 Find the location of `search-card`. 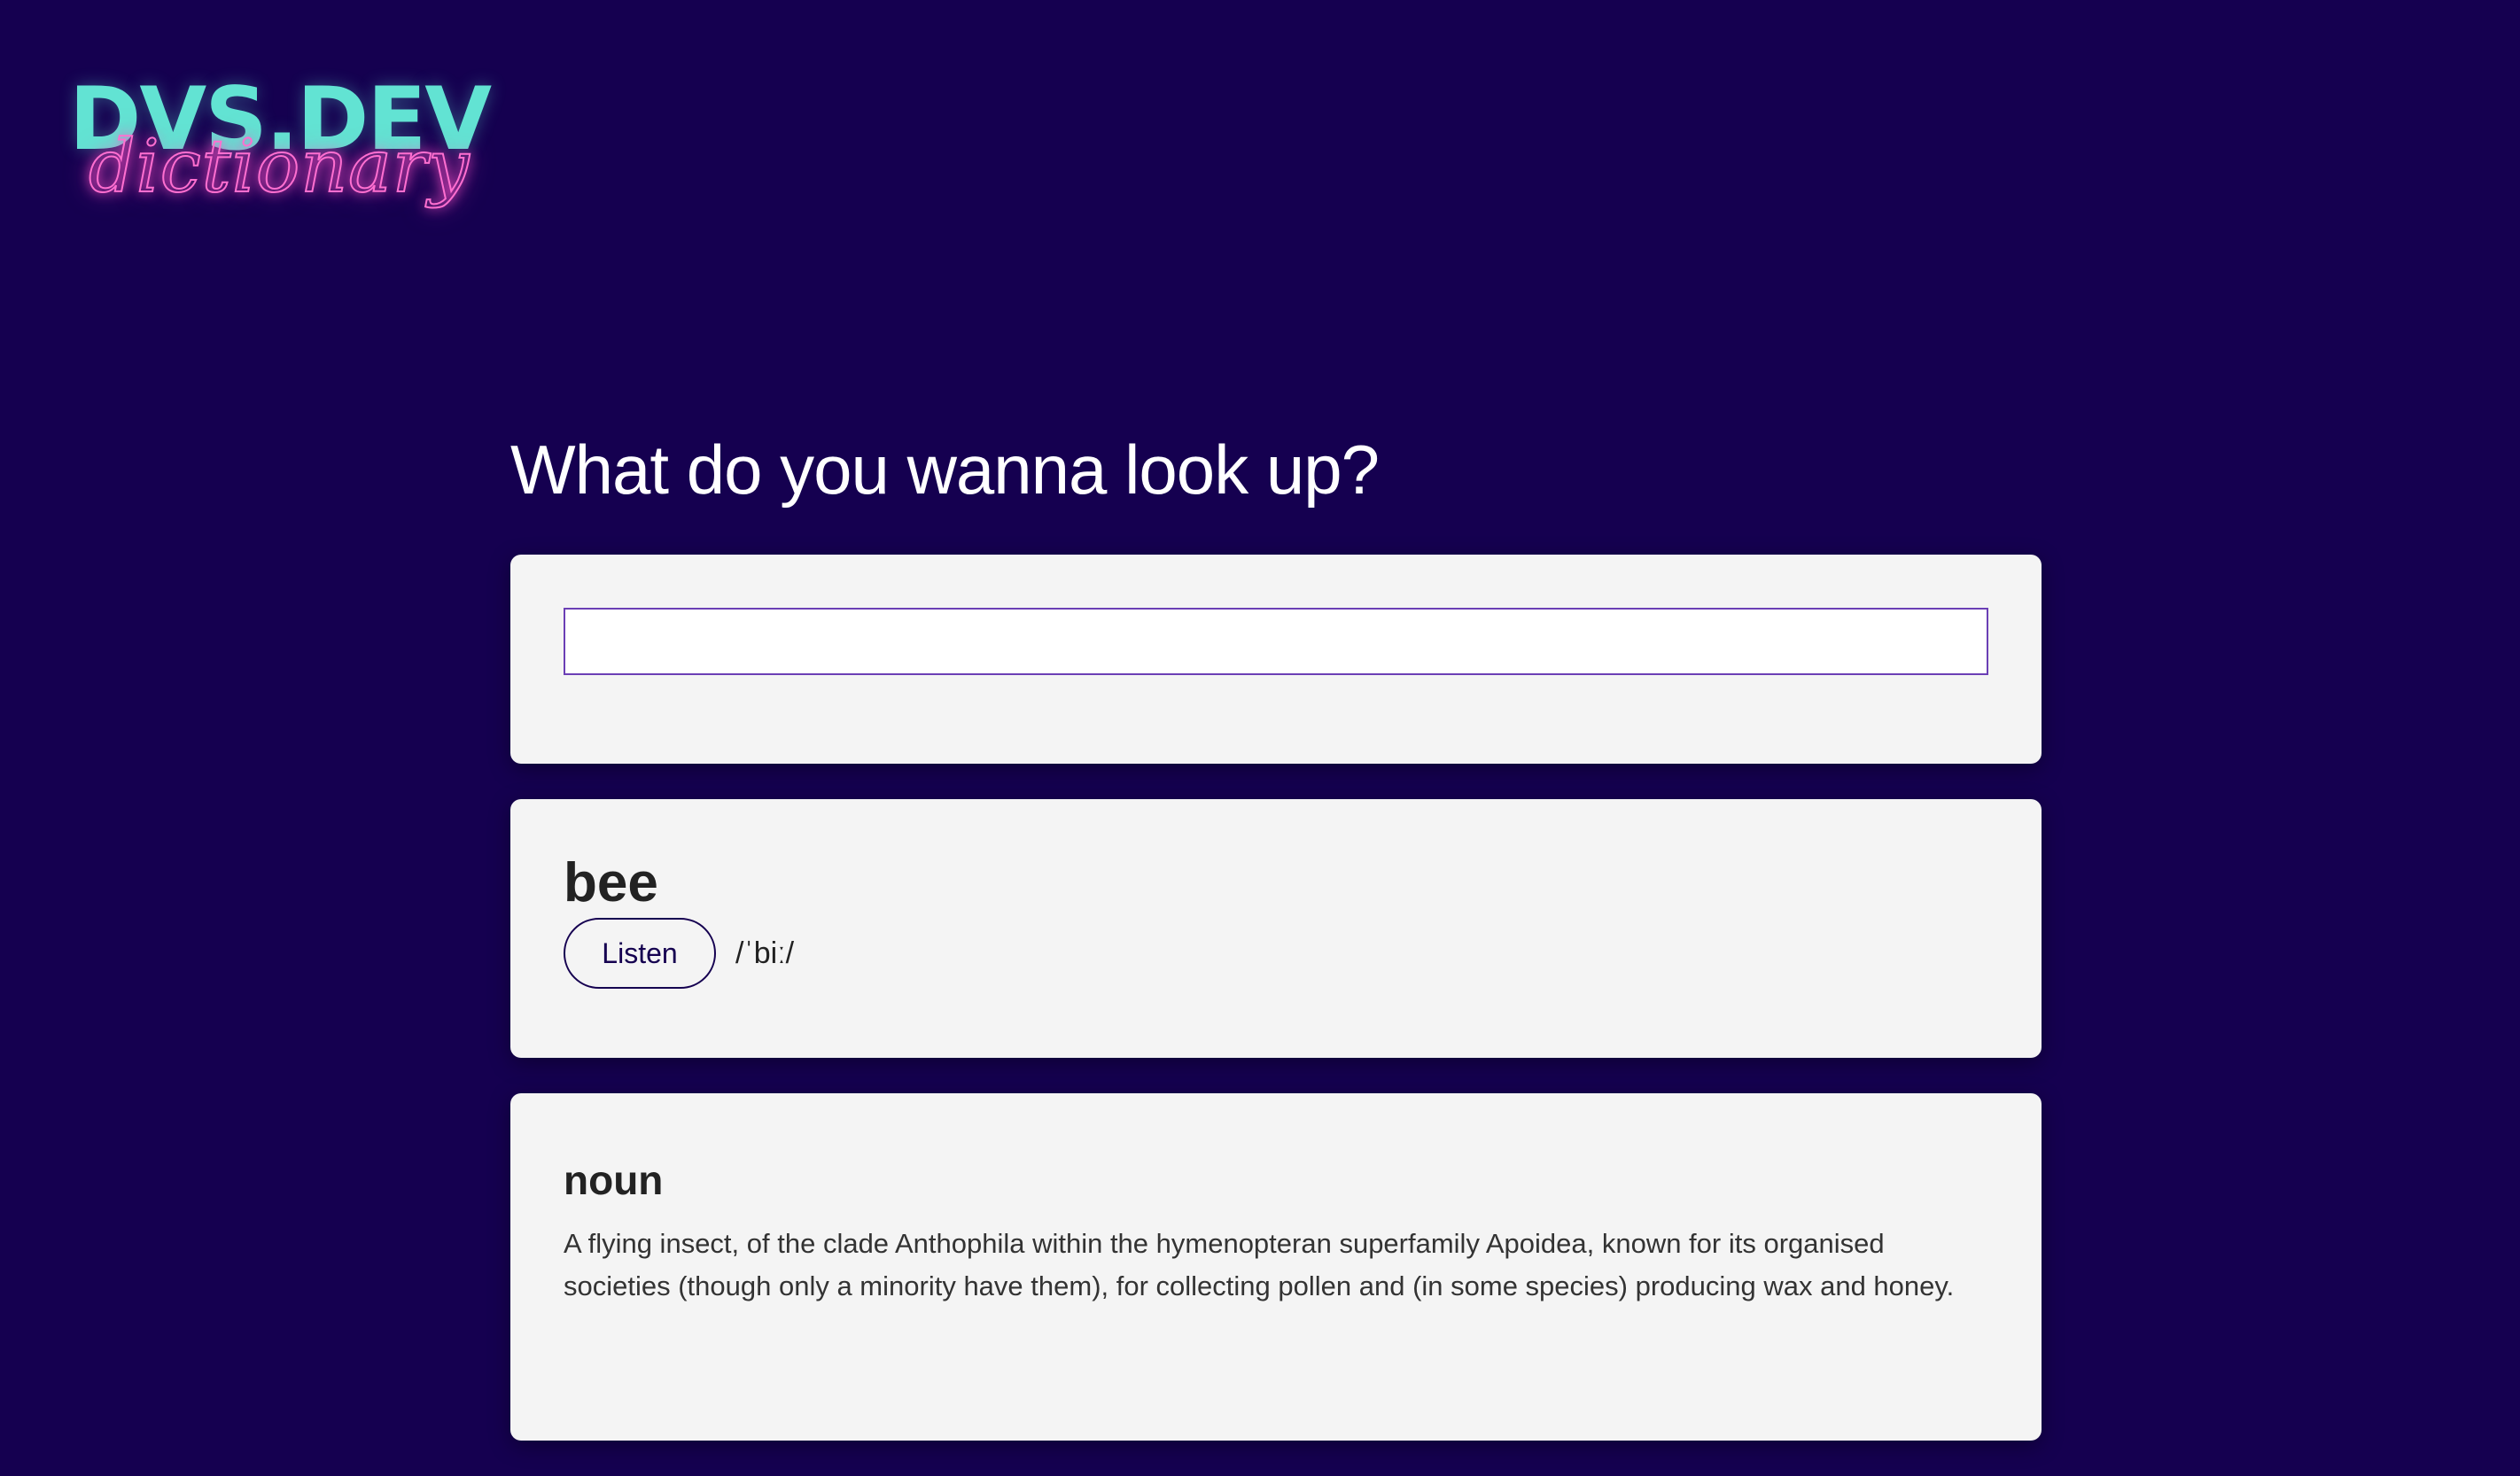

search-card is located at coordinates (1276, 659).